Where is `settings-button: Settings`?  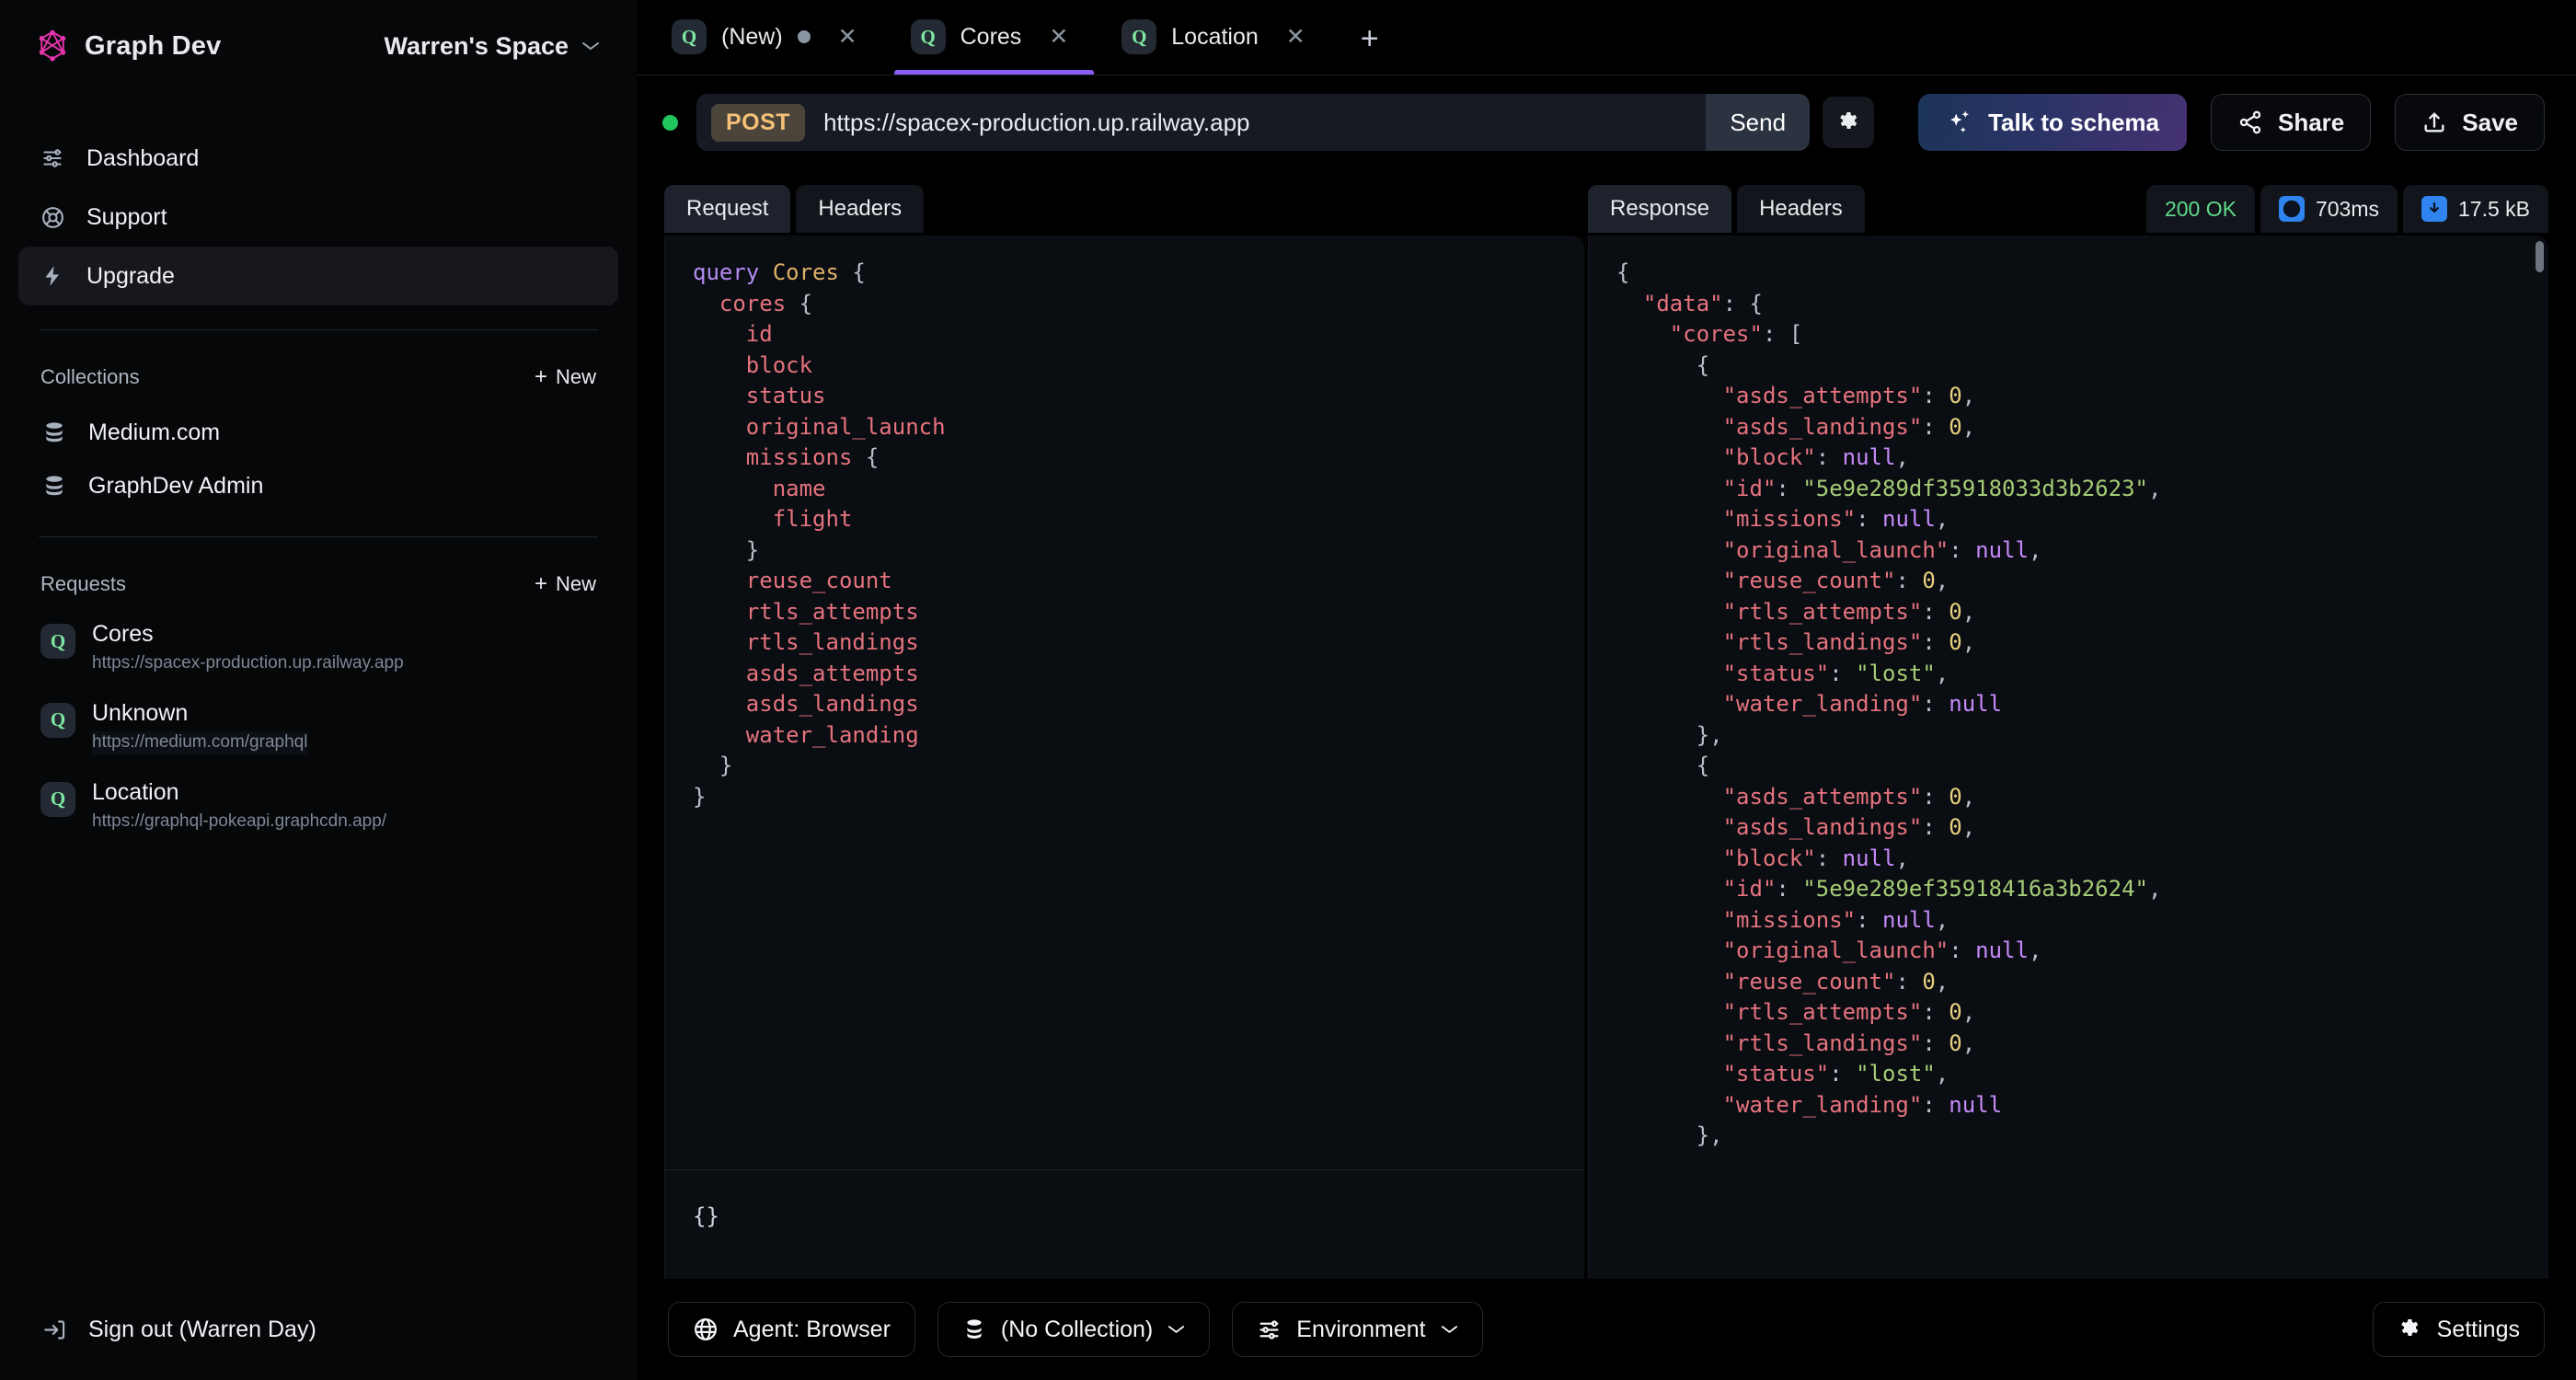
settings-button: Settings is located at coordinates (2458, 1329).